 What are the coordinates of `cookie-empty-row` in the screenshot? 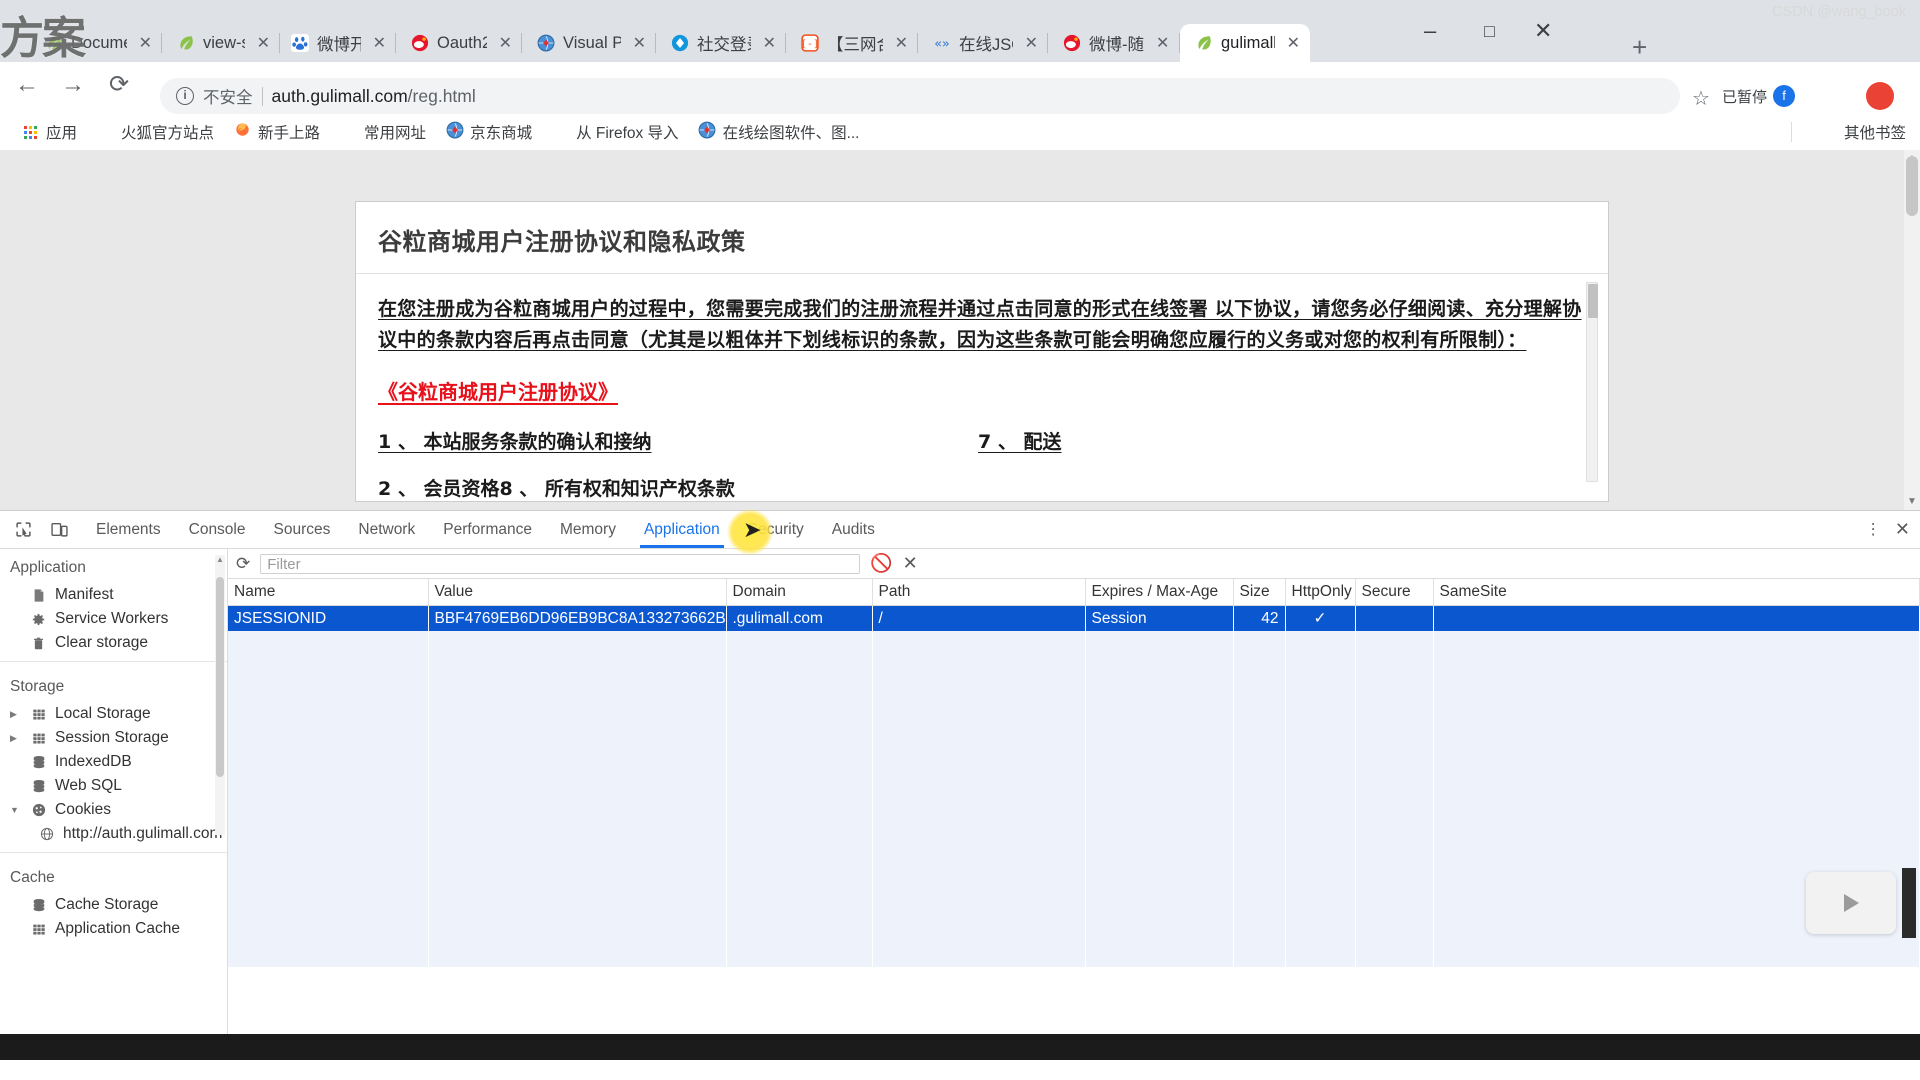 It's located at (1074, 787).